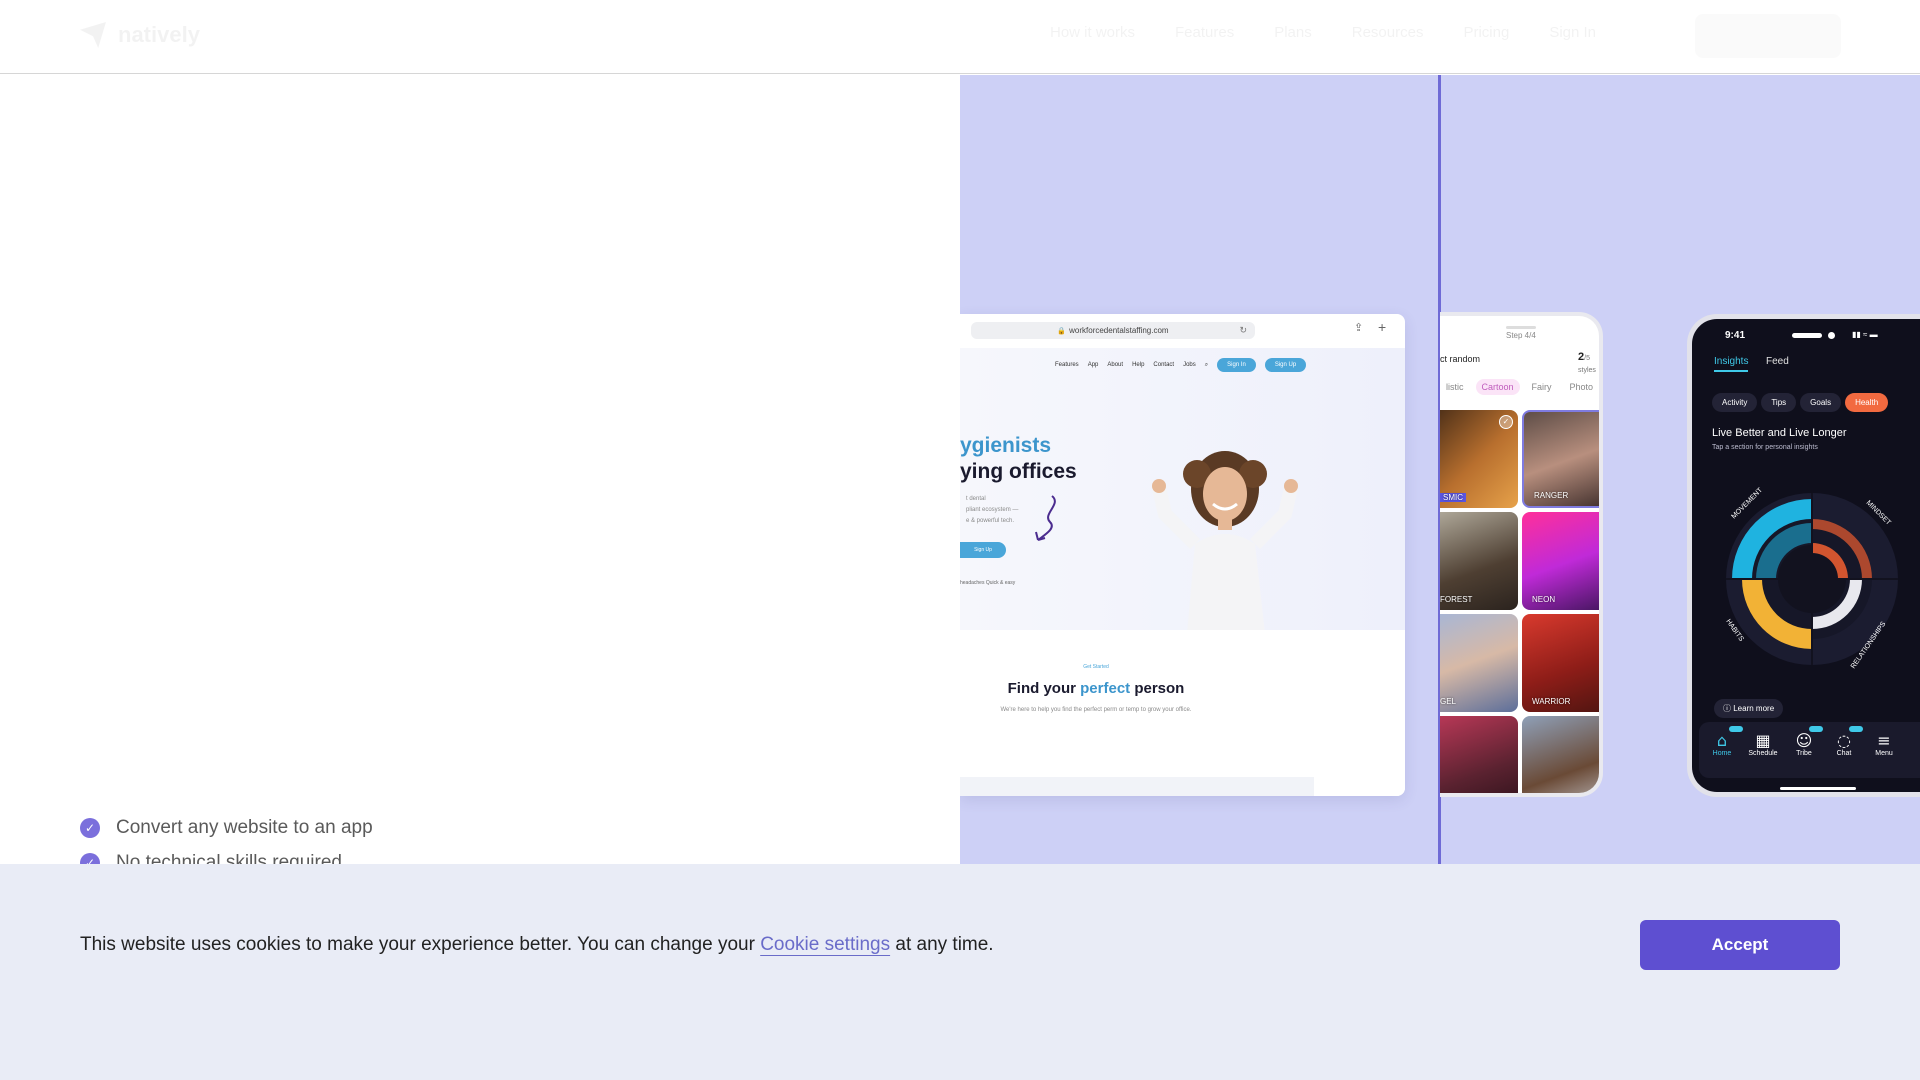 The width and height of the screenshot is (1920, 1080). Describe the element at coordinates (1765, 447) in the screenshot. I see `health-subtitle: Tap a section for personal insights` at that location.